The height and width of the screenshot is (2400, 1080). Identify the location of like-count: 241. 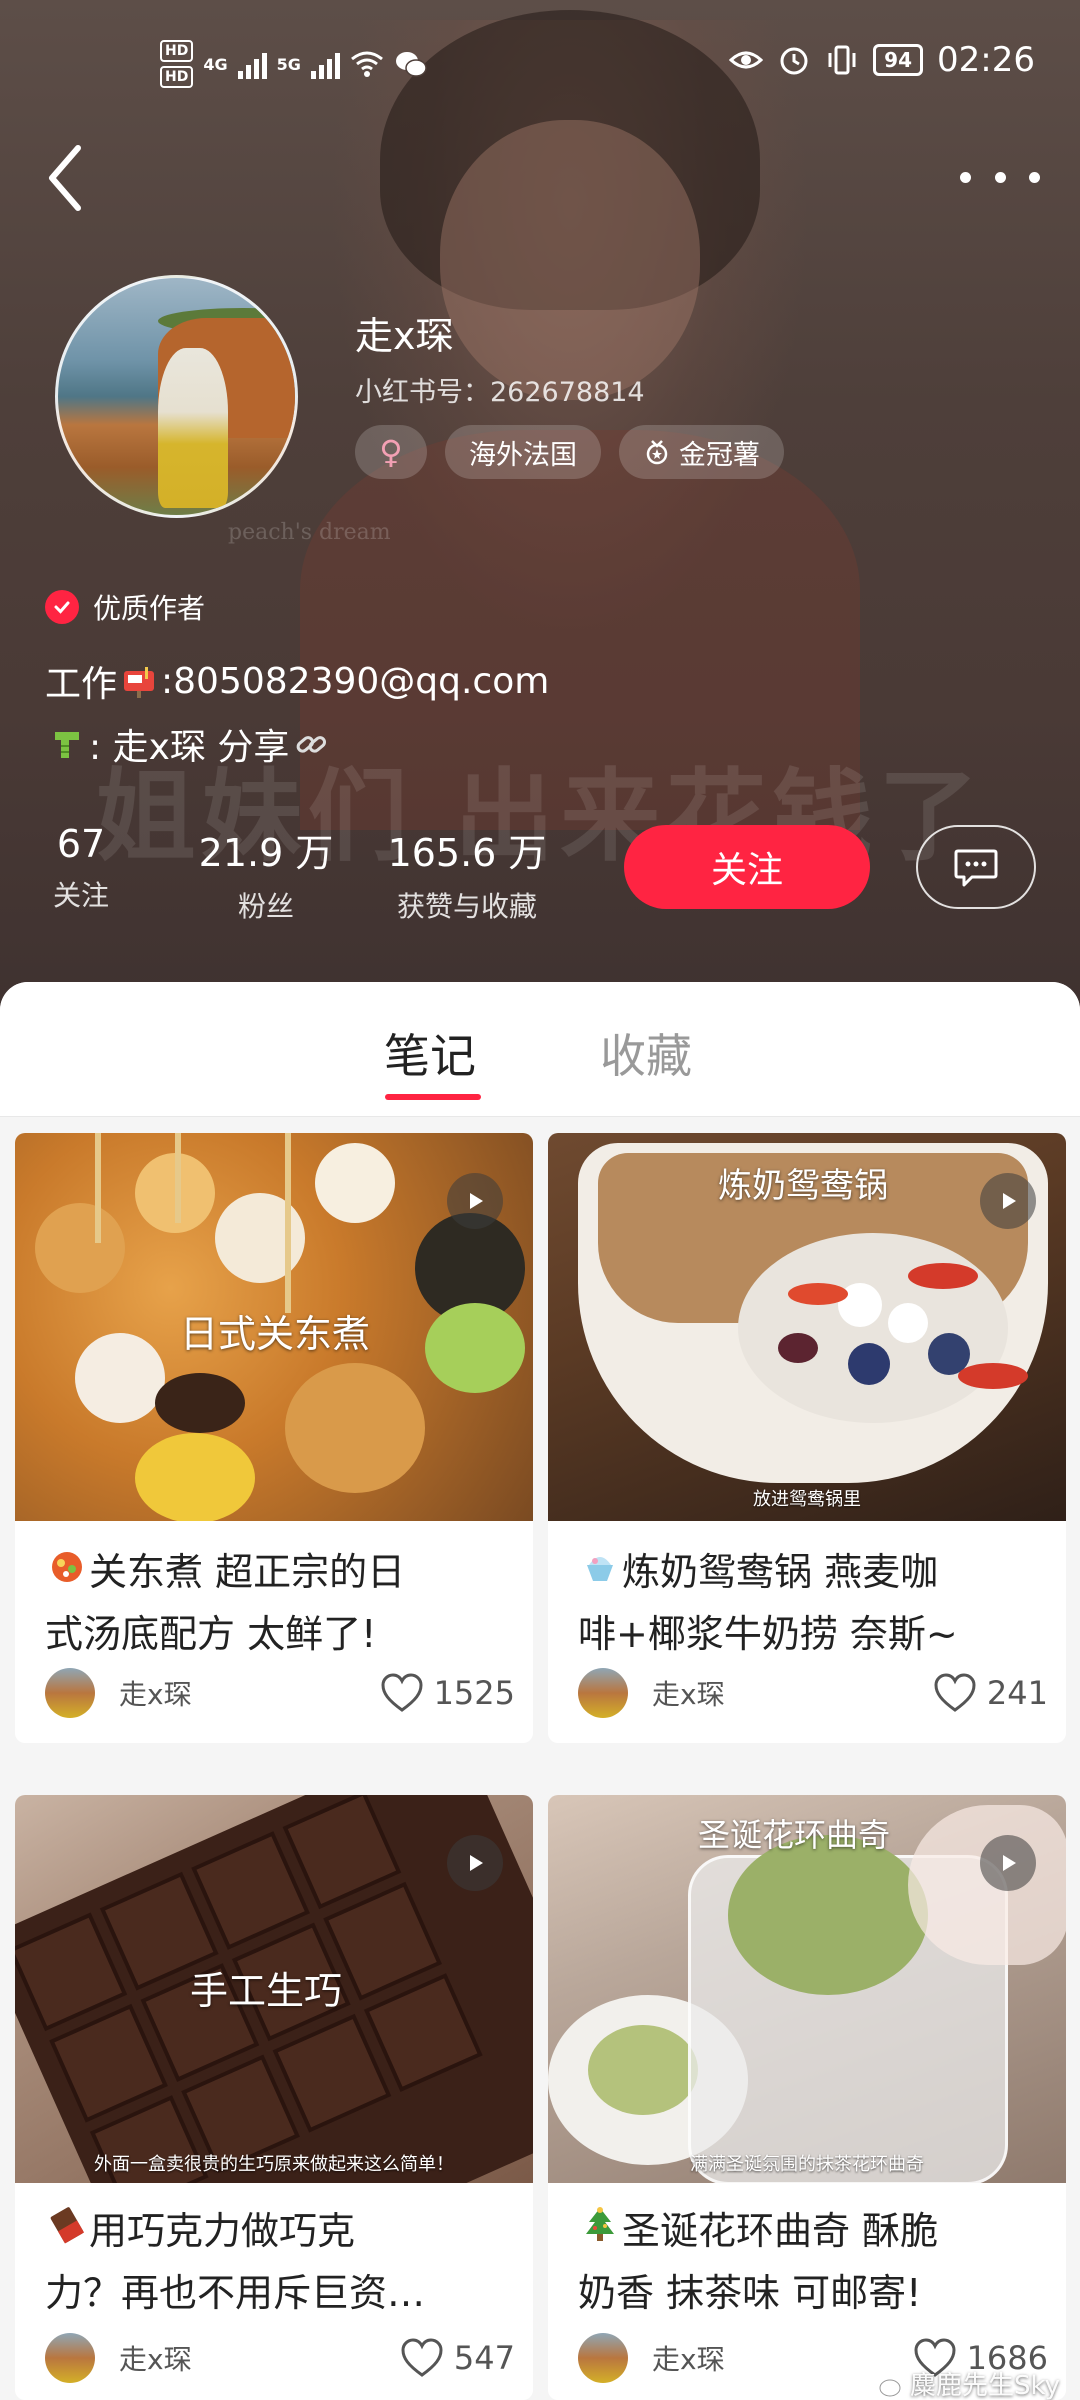
(1017, 1693).